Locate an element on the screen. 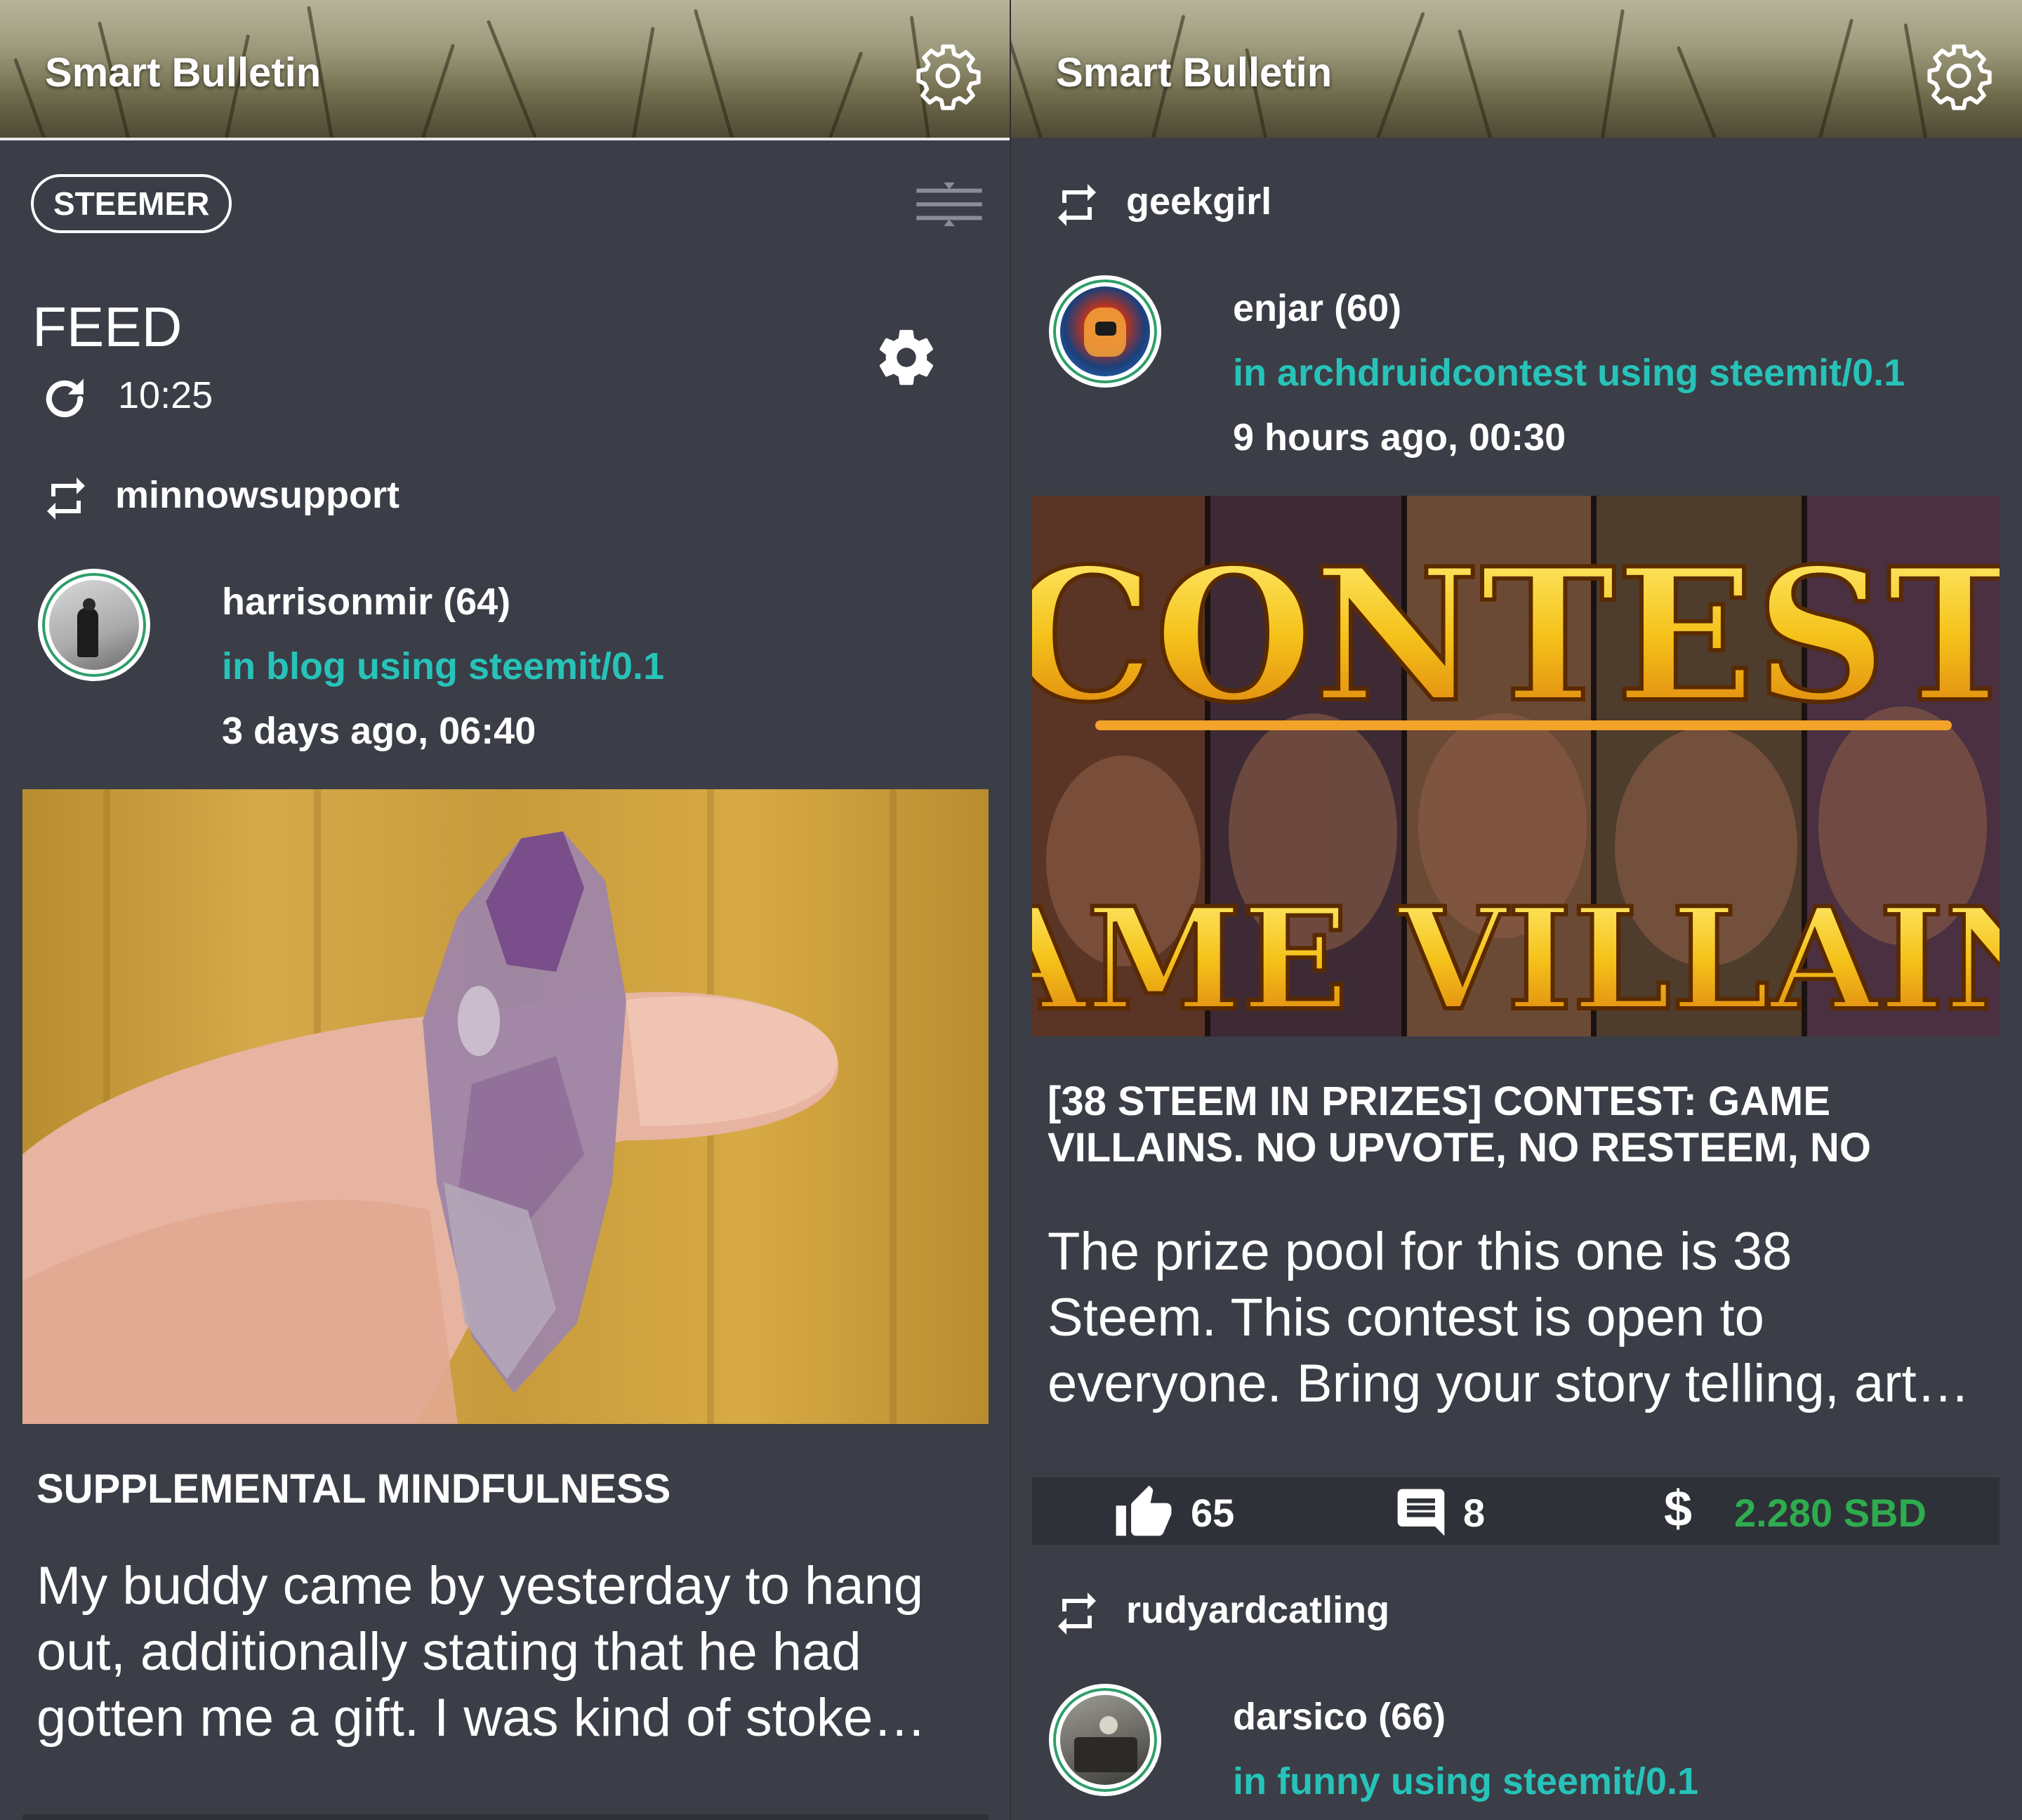 The height and width of the screenshot is (1820, 2022). comment-icon is located at coordinates (1421, 1512).